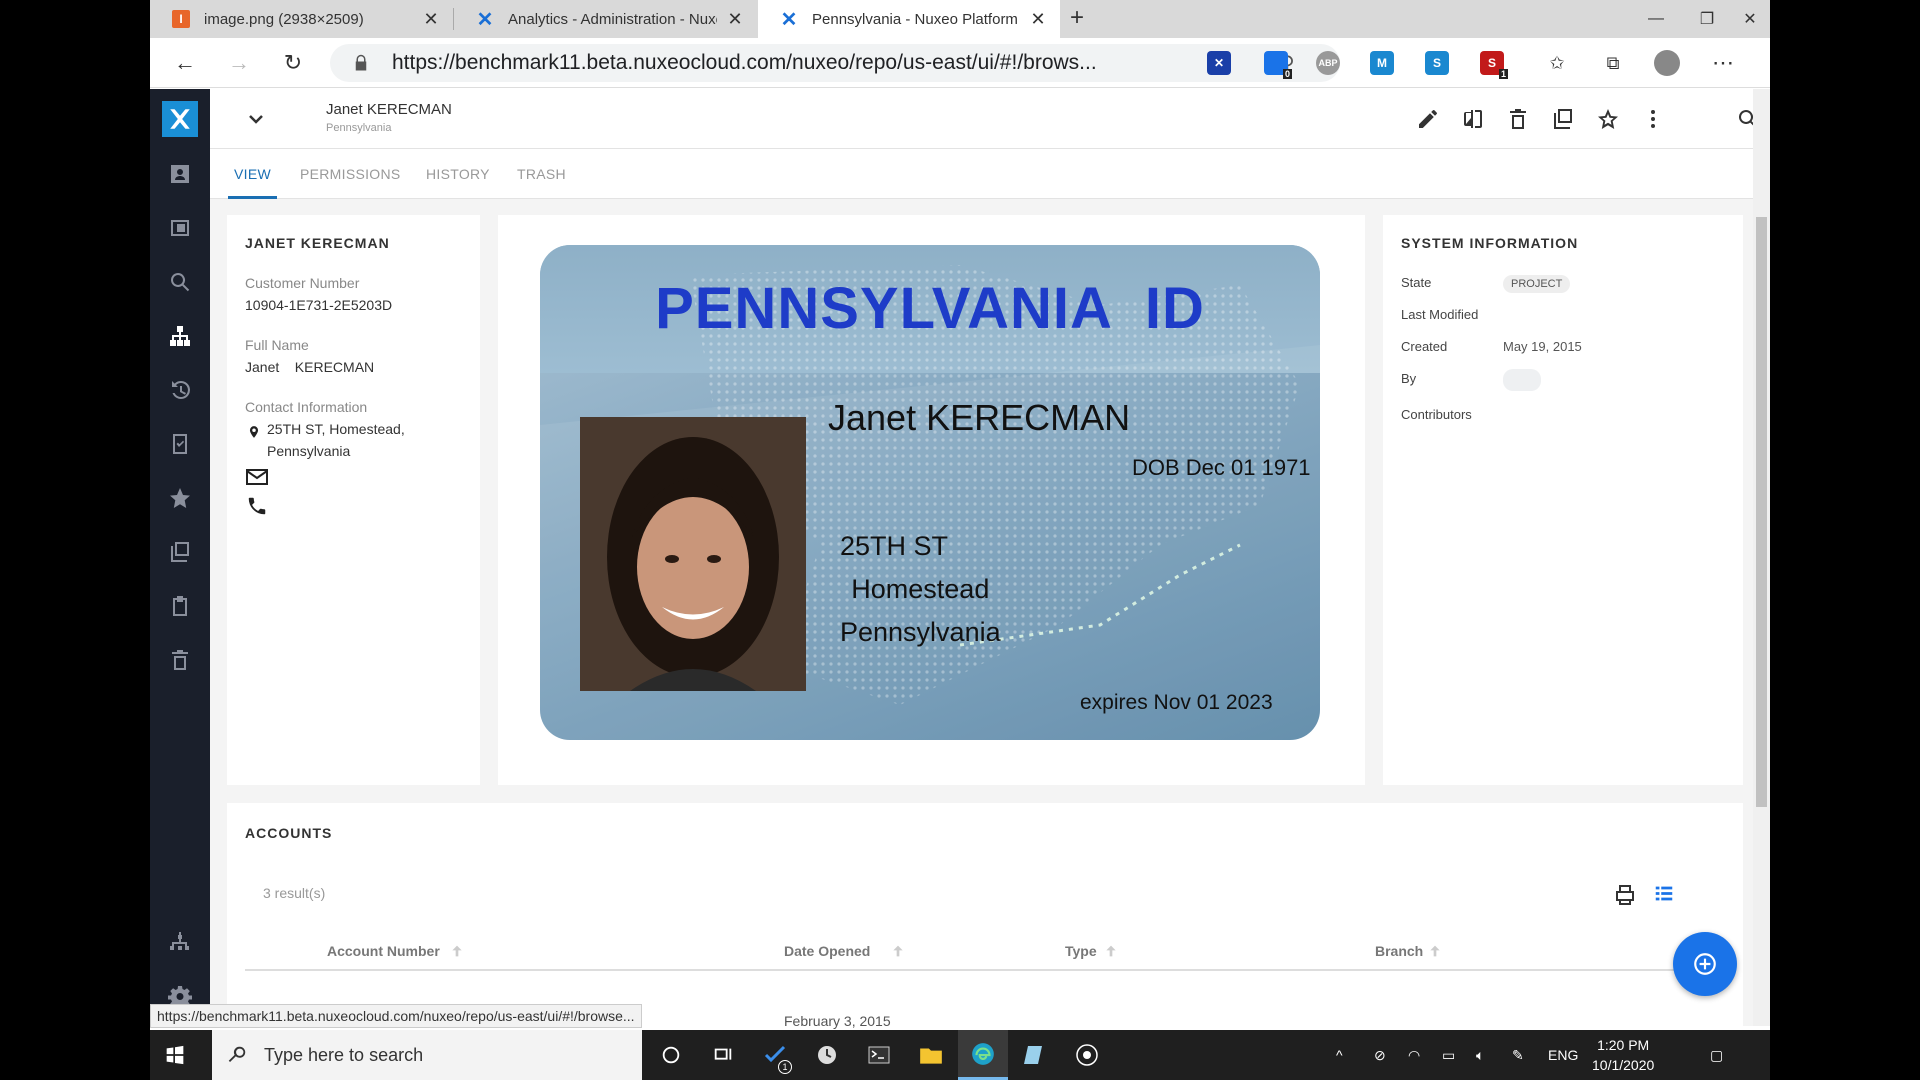 This screenshot has height=1080, width=1920. Describe the element at coordinates (257, 477) in the screenshot. I see `email-icon` at that location.